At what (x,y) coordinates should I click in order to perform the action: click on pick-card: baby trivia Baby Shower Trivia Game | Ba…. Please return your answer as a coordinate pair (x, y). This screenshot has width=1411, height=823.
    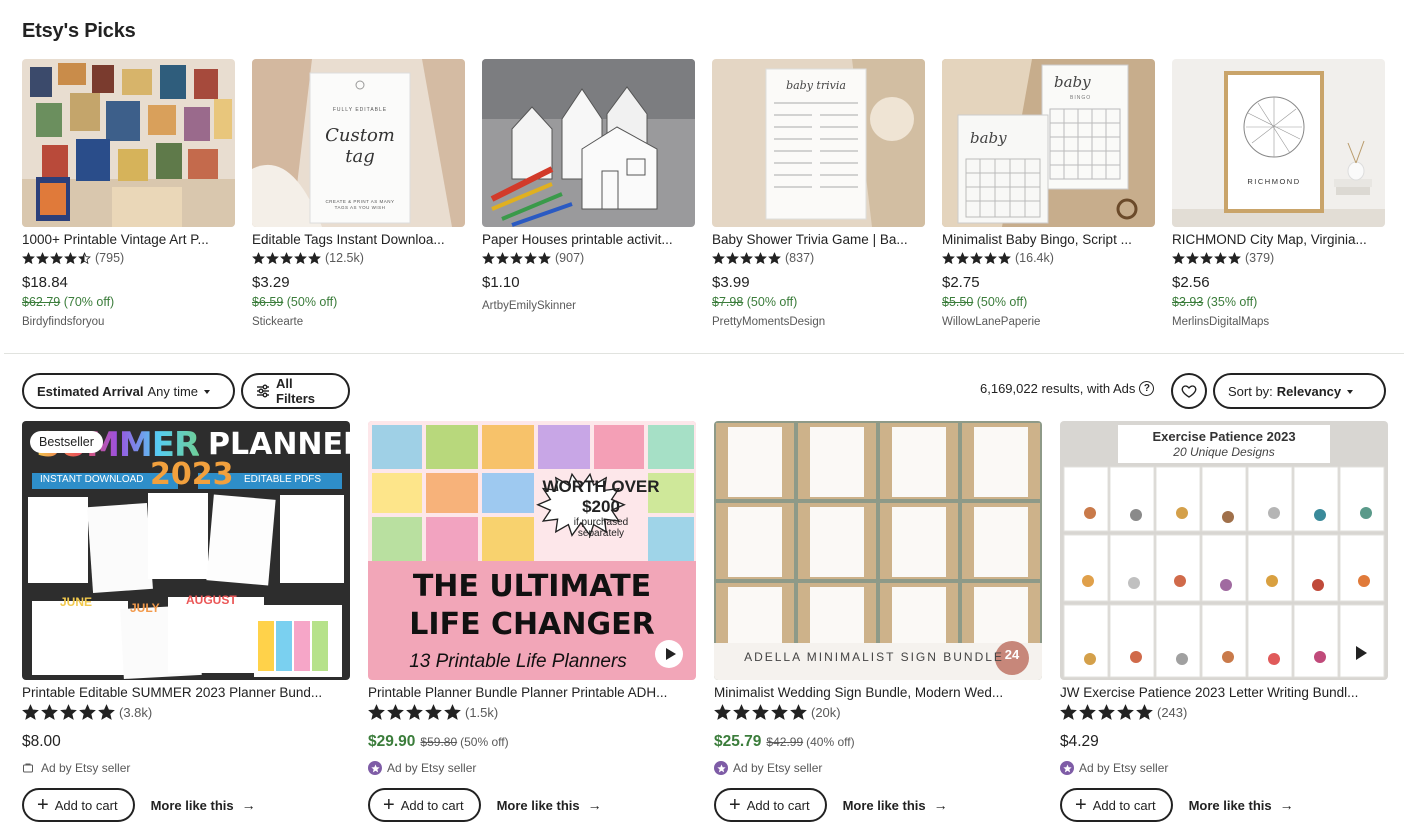
    Looking at the image, I should click on (818, 193).